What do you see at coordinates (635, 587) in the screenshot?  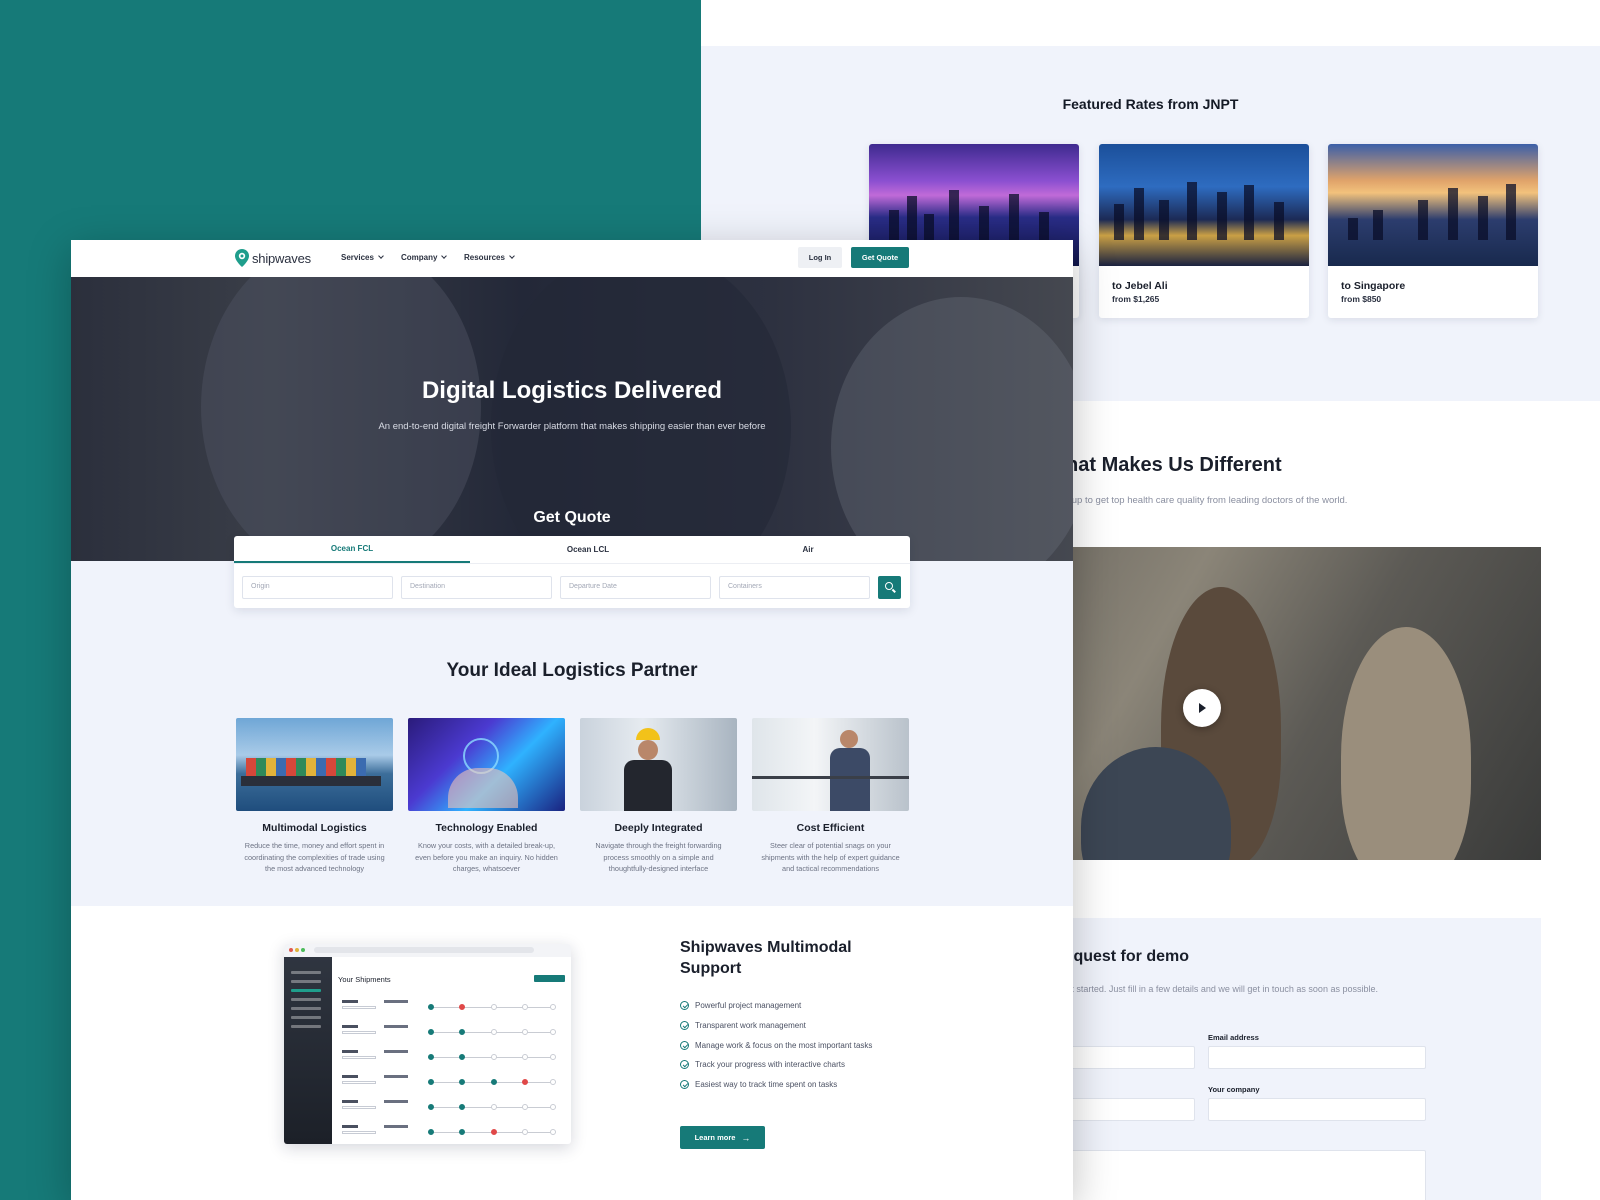 I see `departure-date-input: Departure Date` at bounding box center [635, 587].